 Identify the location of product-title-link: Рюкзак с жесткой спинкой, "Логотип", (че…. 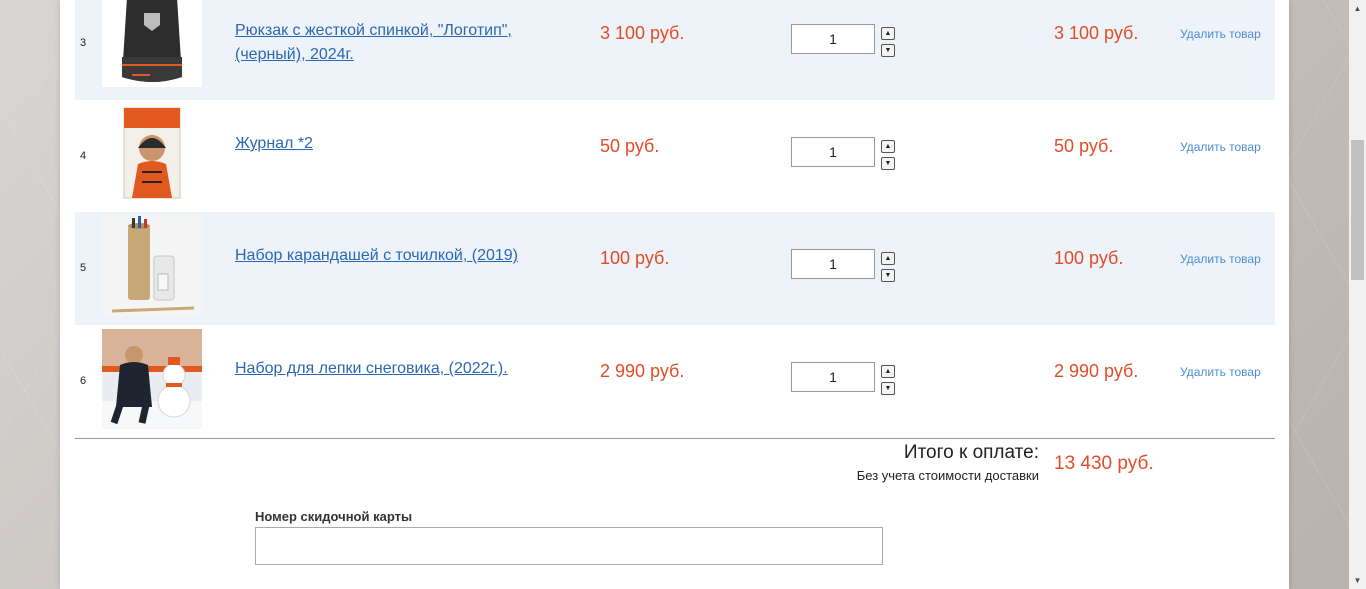
(385, 43).